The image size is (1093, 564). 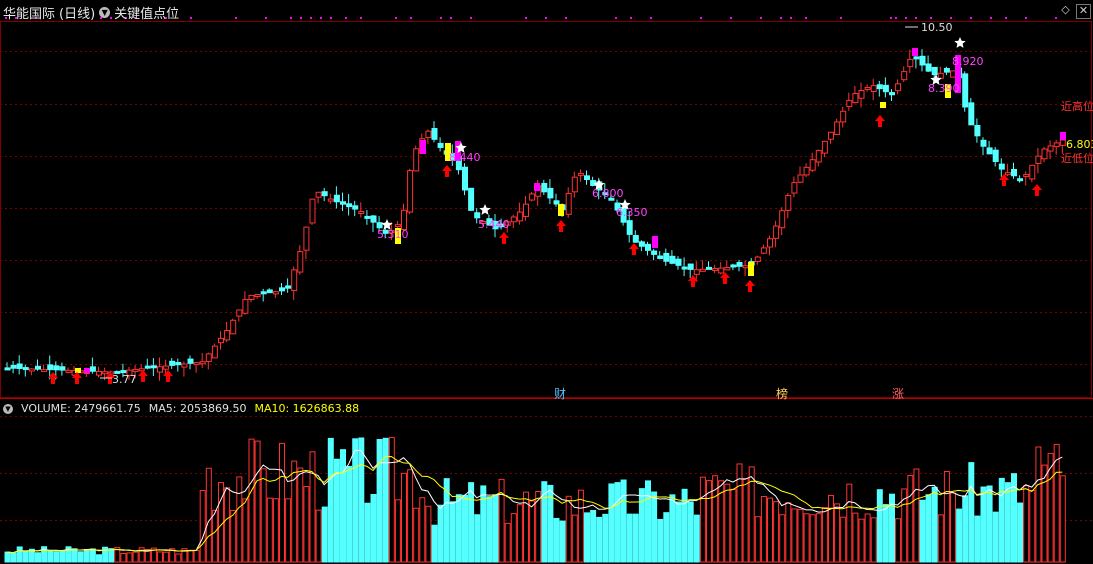 What do you see at coordinates (105, 12) in the screenshot?
I see `indicator-dropdown-icon: ▼` at bounding box center [105, 12].